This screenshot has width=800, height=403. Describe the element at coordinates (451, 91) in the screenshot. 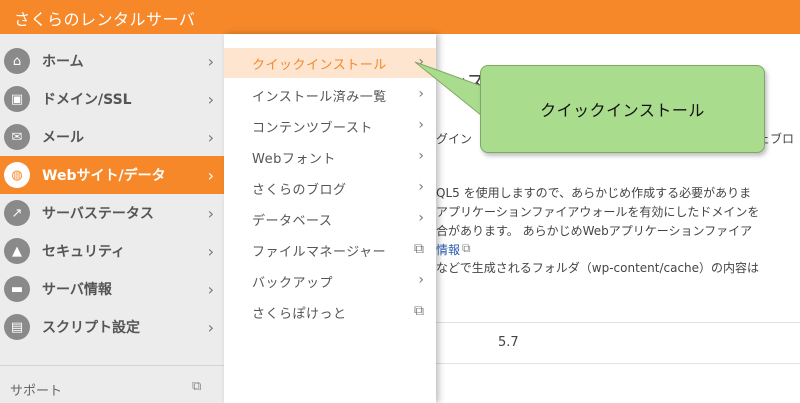

I see `callout-pointer` at that location.